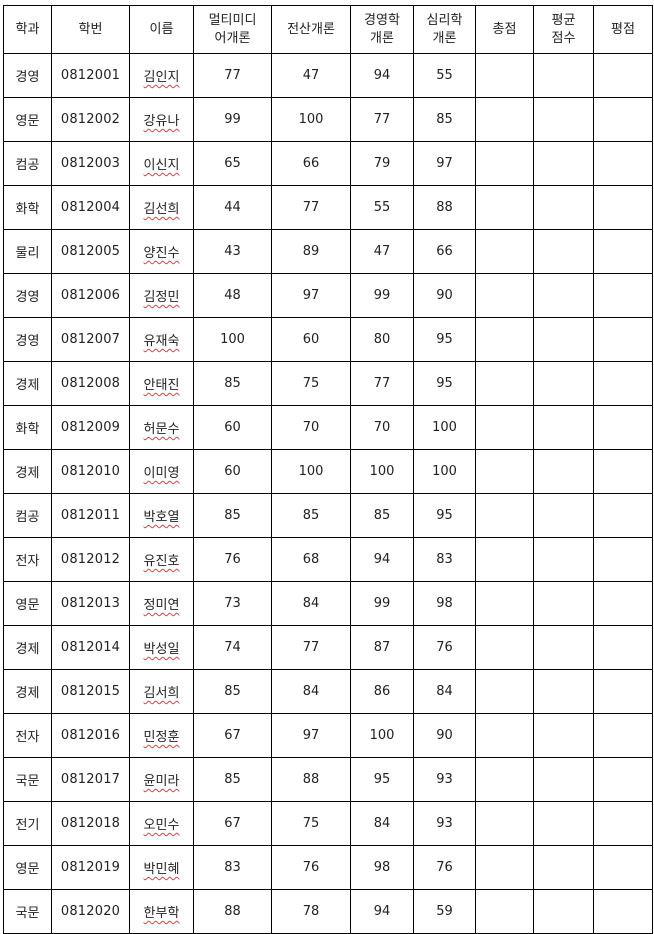  I want to click on cell-management: 77, so click(382, 383).